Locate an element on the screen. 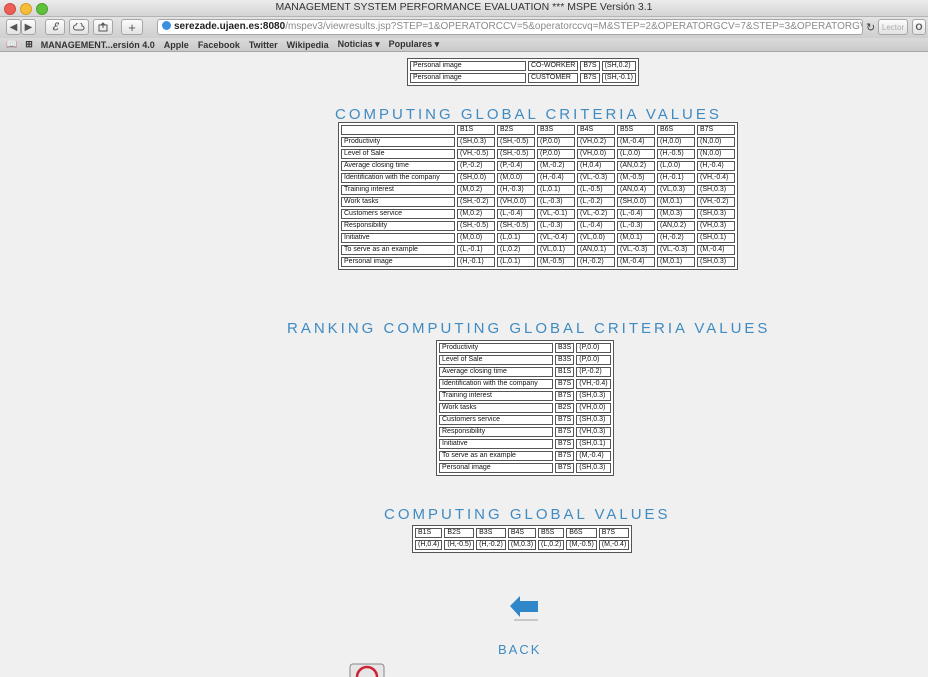 The width and height of the screenshot is (928, 677). share-button is located at coordinates (103, 27).